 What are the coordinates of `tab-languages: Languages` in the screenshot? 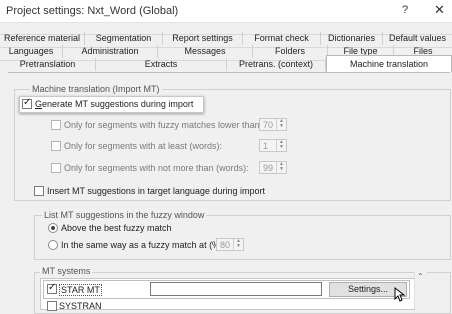 It's located at (31, 51).